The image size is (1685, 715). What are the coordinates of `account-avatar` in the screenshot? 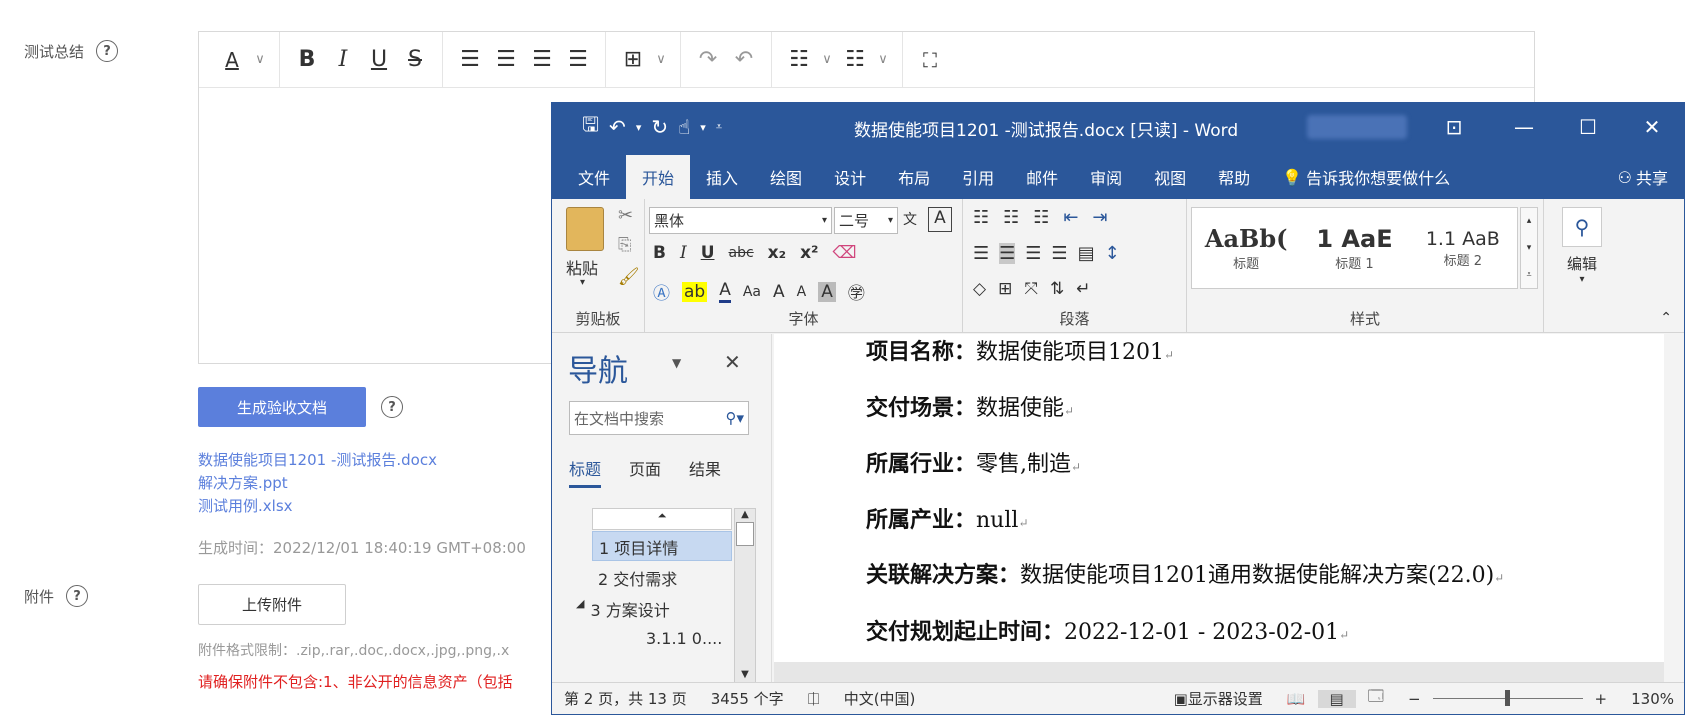 It's located at (1357, 127).